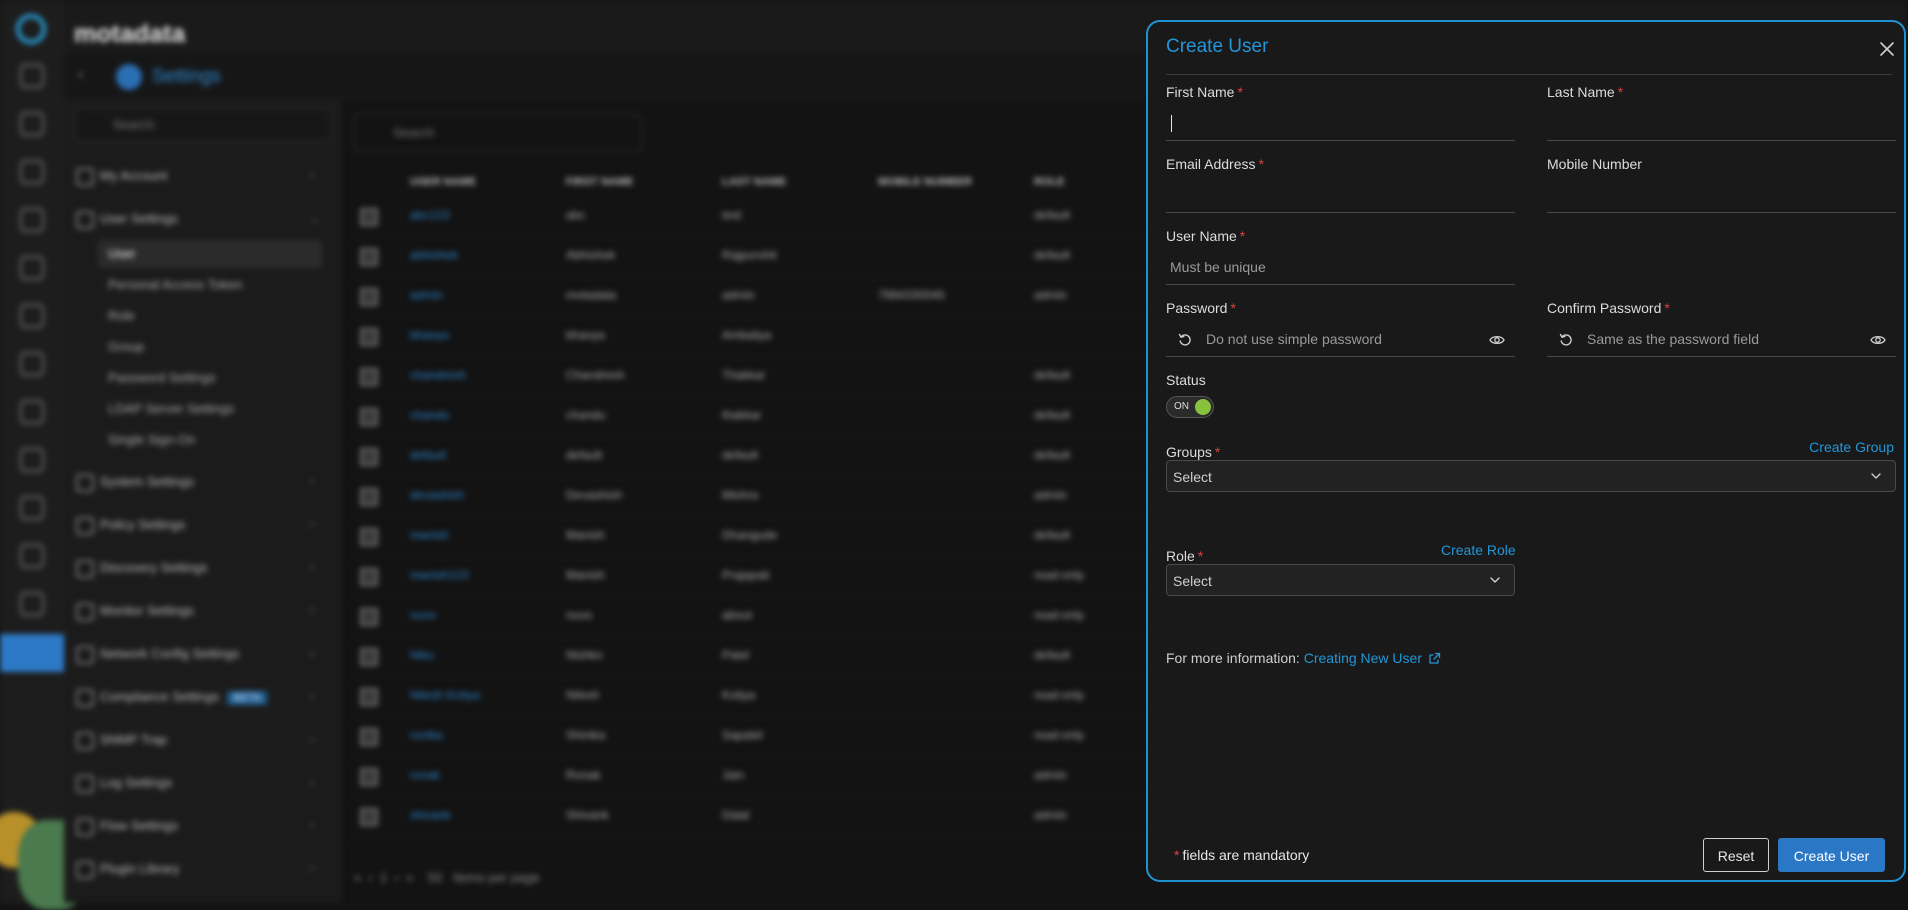  I want to click on email-field, so click(1340, 195).